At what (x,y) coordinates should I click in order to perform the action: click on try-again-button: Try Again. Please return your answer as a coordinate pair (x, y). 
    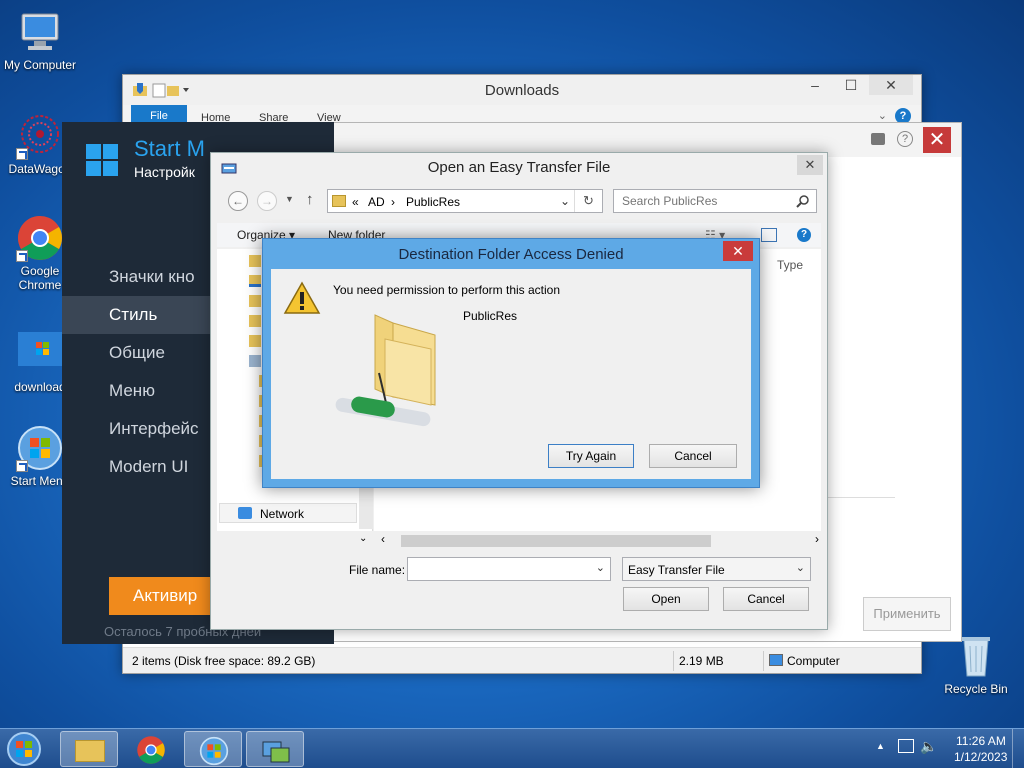
    Looking at the image, I should click on (591, 456).